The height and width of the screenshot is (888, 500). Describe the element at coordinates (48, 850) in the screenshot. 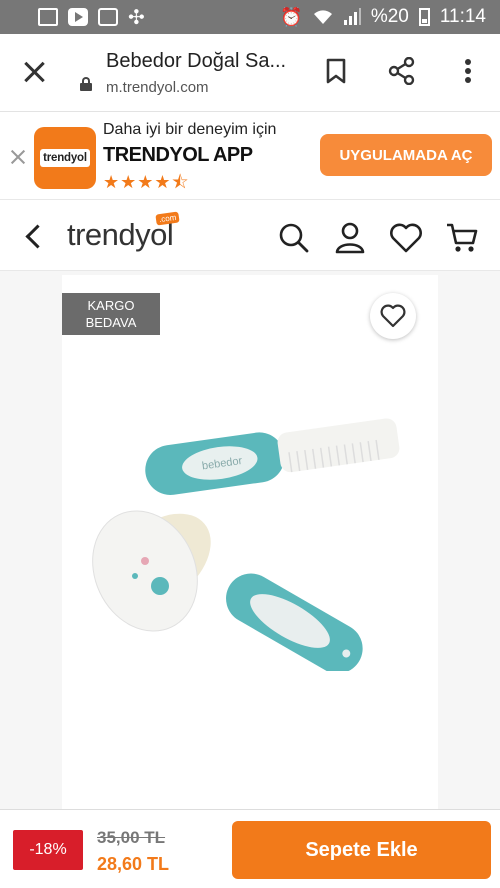

I see `discount-badge: -18%` at that location.